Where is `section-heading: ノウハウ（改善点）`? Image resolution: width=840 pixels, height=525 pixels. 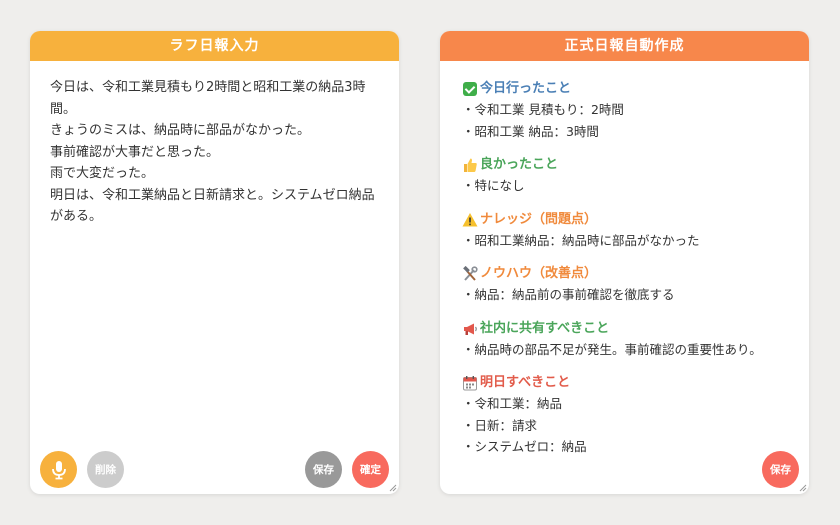
section-heading: ノウハウ（改善点） is located at coordinates (539, 273).